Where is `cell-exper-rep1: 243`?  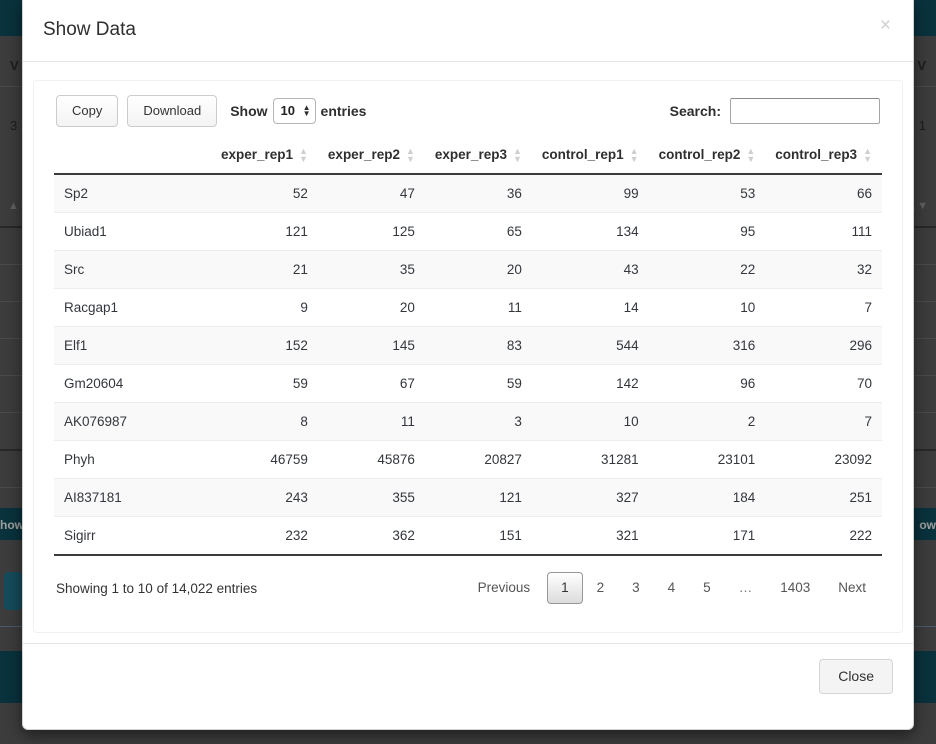
cell-exper-rep1: 243 is located at coordinates (264, 498).